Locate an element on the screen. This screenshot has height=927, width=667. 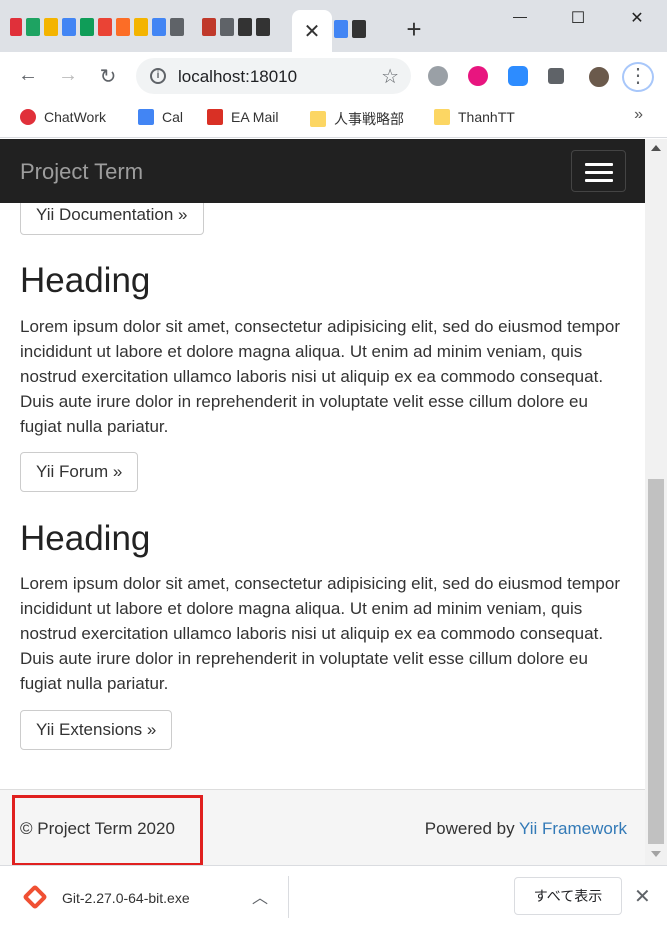
download-shelf: Git-2.27.0-64-bit.exe ︿ すべて表示 ✕ is located at coordinates (333, 896).